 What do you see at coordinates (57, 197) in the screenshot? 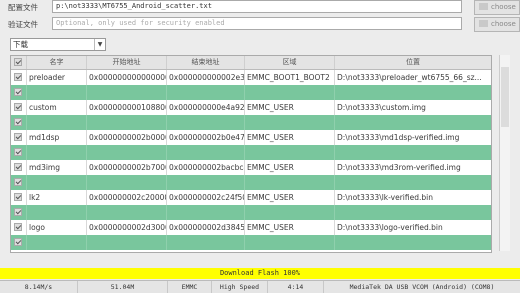
I see `cell-name: lk2` at bounding box center [57, 197].